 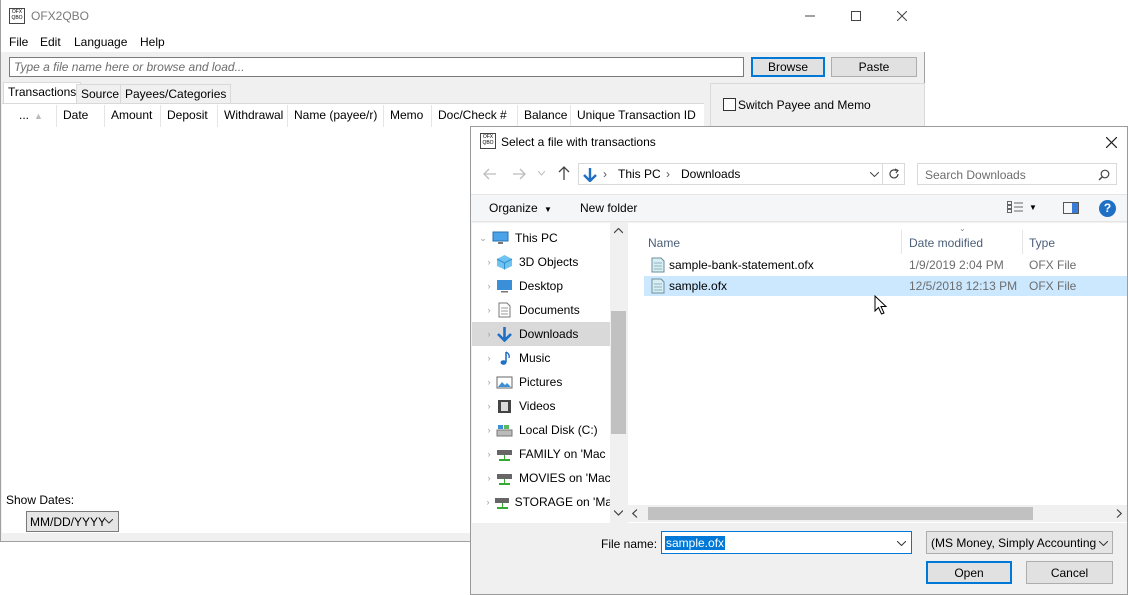 What do you see at coordinates (658, 265) in the screenshot?
I see `ofx-file-icon` at bounding box center [658, 265].